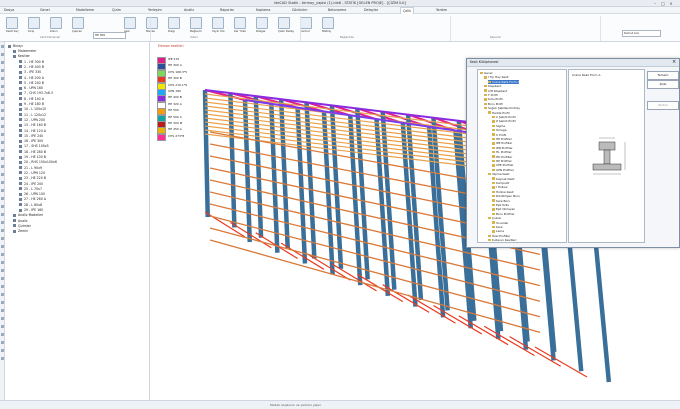 Image resolution: width=680 pixels, height=409 pixels. Describe the element at coordinates (31, 99) in the screenshot. I see `tree-item: 8 - HE 140 A` at that location.